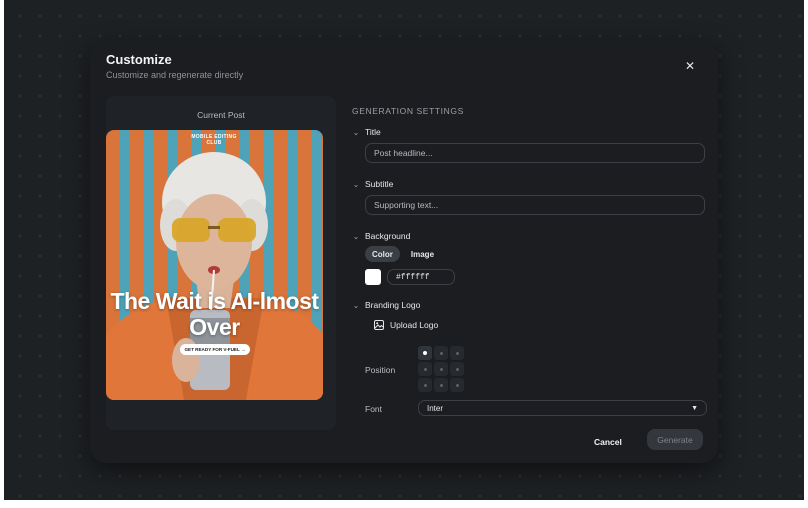 This screenshot has width=808, height=508. What do you see at coordinates (139, 59) in the screenshot?
I see `dialog-title: Customize` at bounding box center [139, 59].